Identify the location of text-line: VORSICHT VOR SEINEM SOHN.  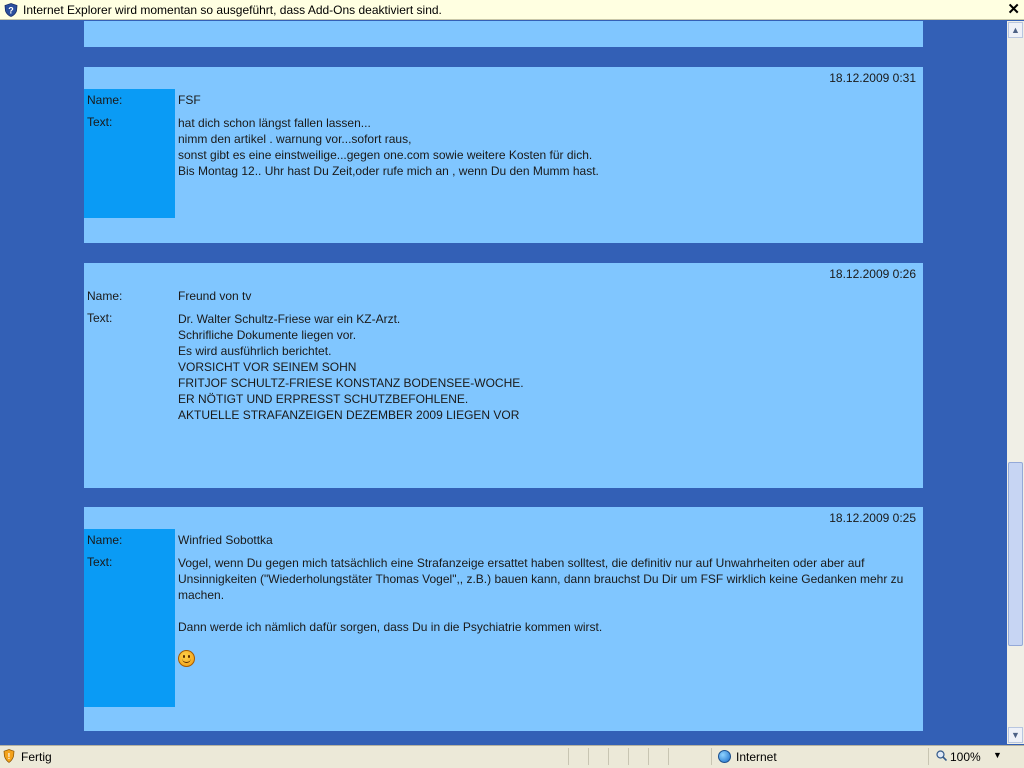
(267, 367).